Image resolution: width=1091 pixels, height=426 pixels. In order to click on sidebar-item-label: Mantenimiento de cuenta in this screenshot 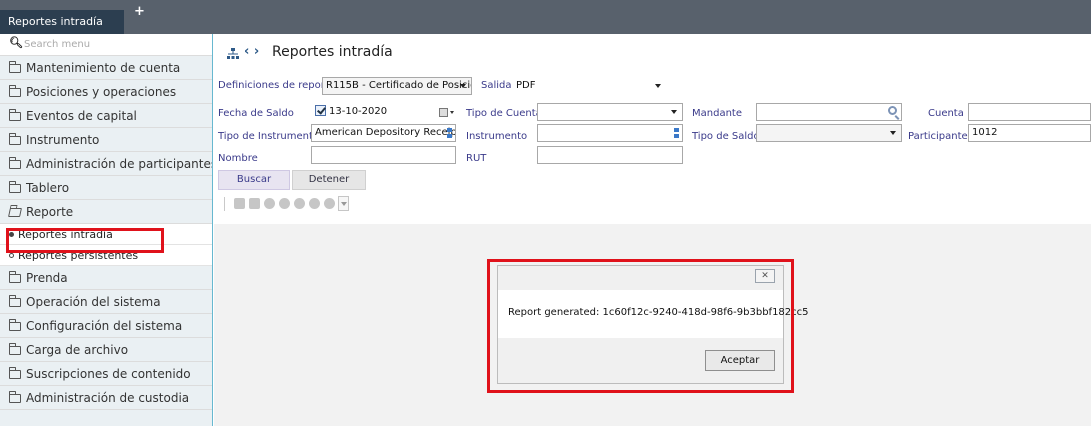, I will do `click(103, 68)`.